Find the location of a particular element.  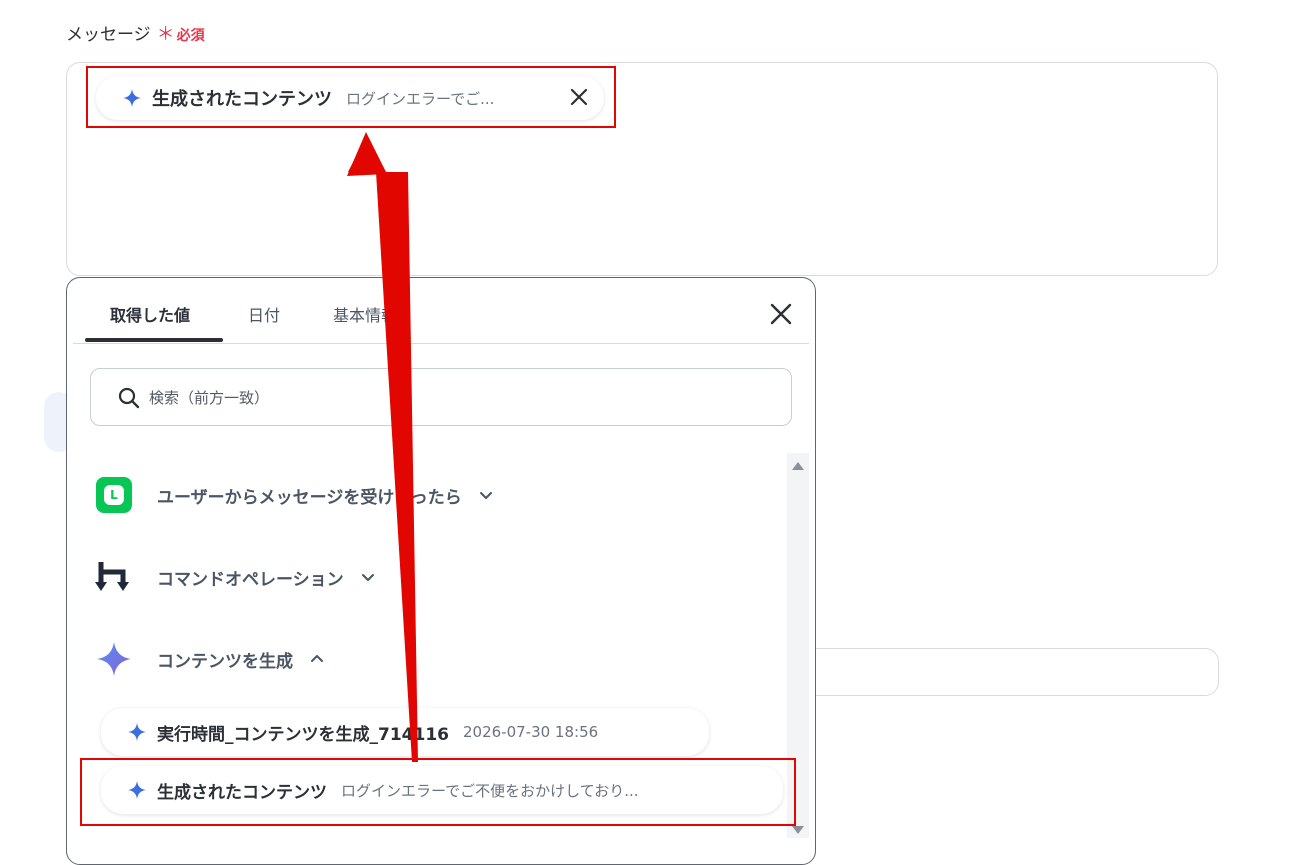

search-icon is located at coordinates (129, 398).